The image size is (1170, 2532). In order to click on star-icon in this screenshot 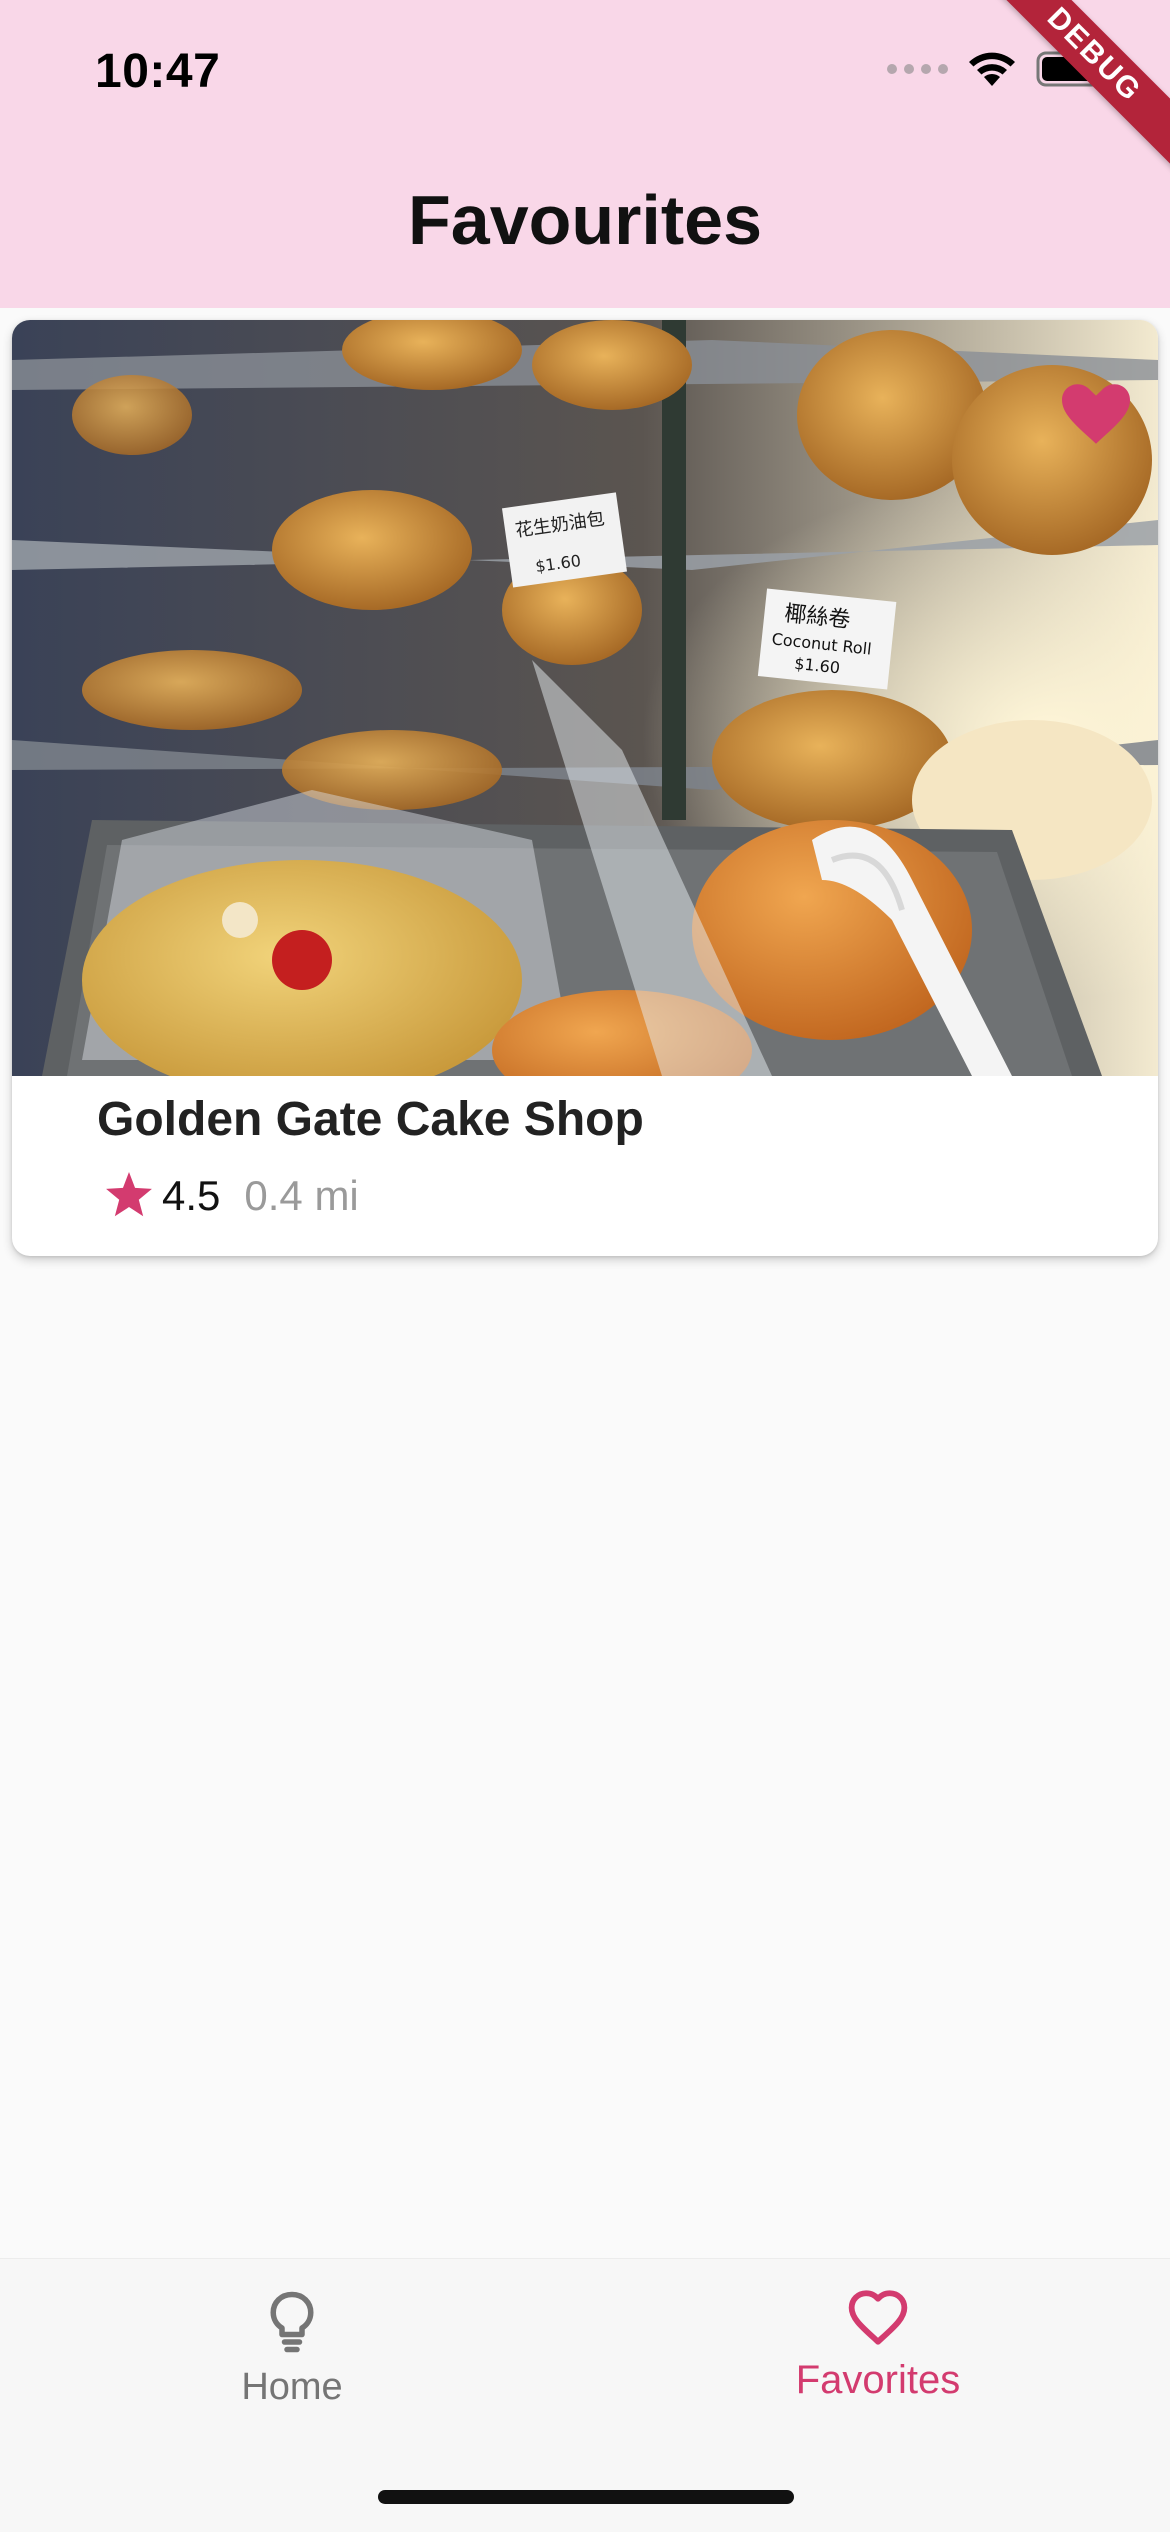, I will do `click(129, 1194)`.